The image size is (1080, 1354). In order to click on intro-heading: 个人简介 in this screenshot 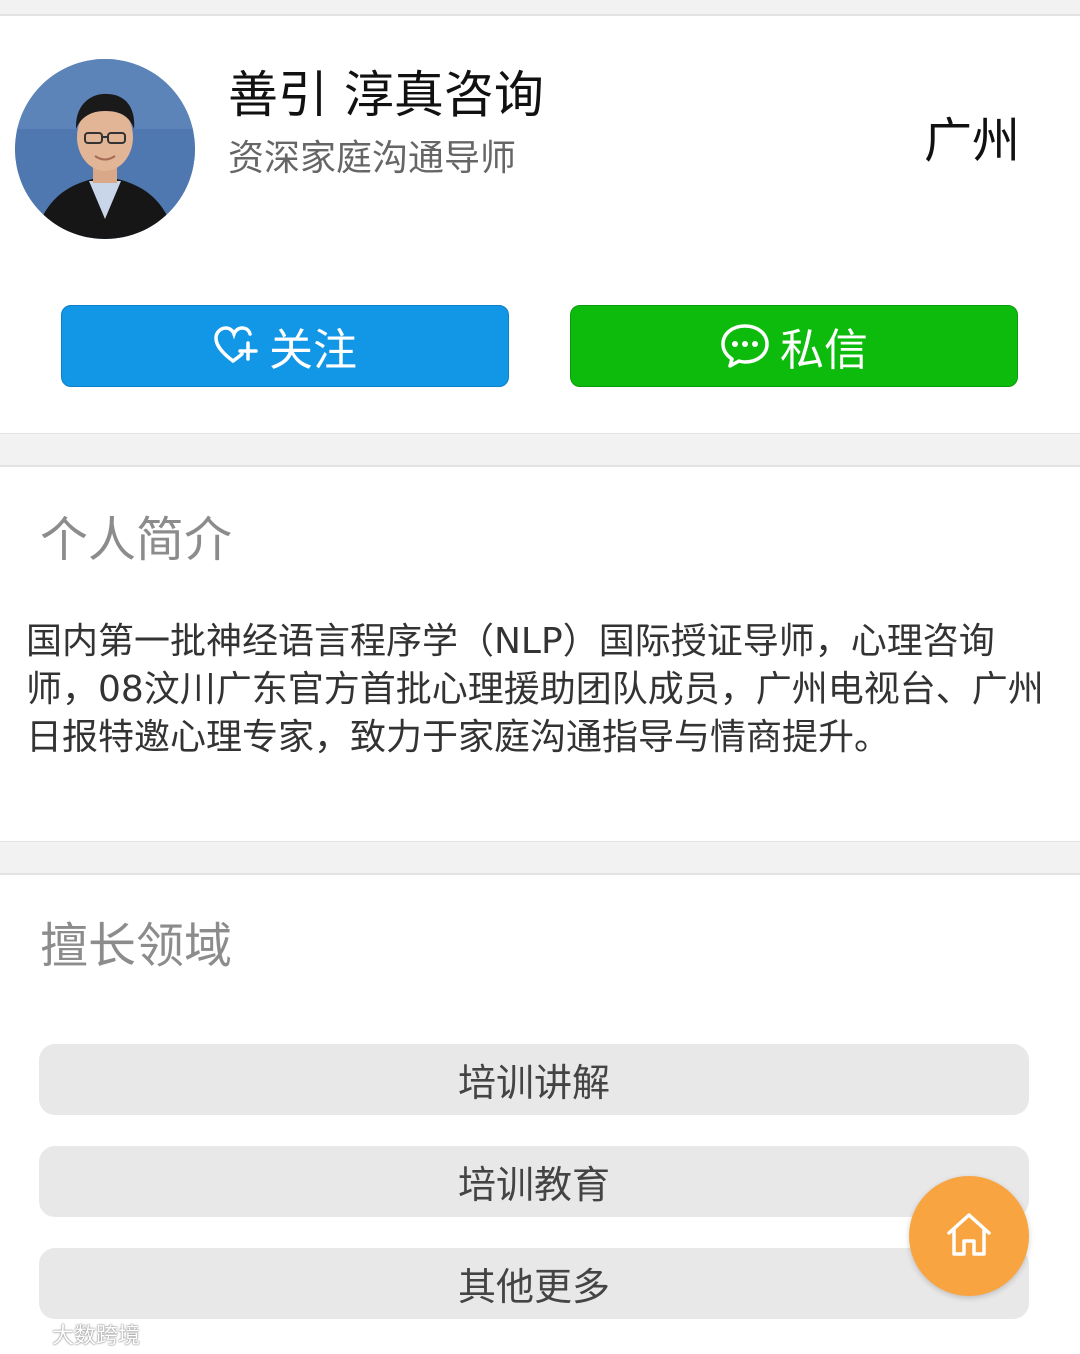, I will do `click(136, 540)`.